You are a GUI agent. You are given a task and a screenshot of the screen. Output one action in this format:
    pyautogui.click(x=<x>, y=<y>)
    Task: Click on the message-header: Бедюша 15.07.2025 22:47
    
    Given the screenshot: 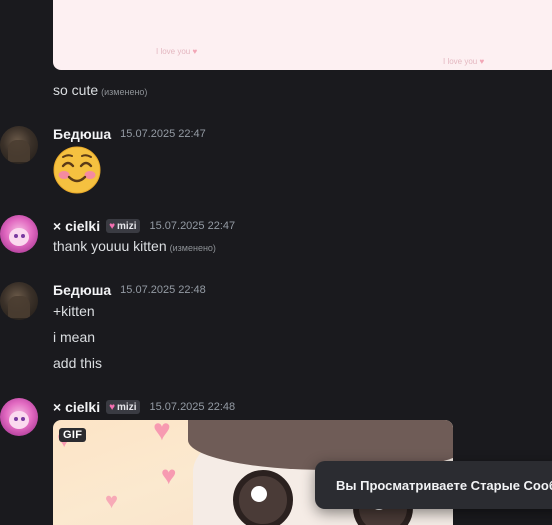 What is the action you would take?
    pyautogui.click(x=129, y=134)
    